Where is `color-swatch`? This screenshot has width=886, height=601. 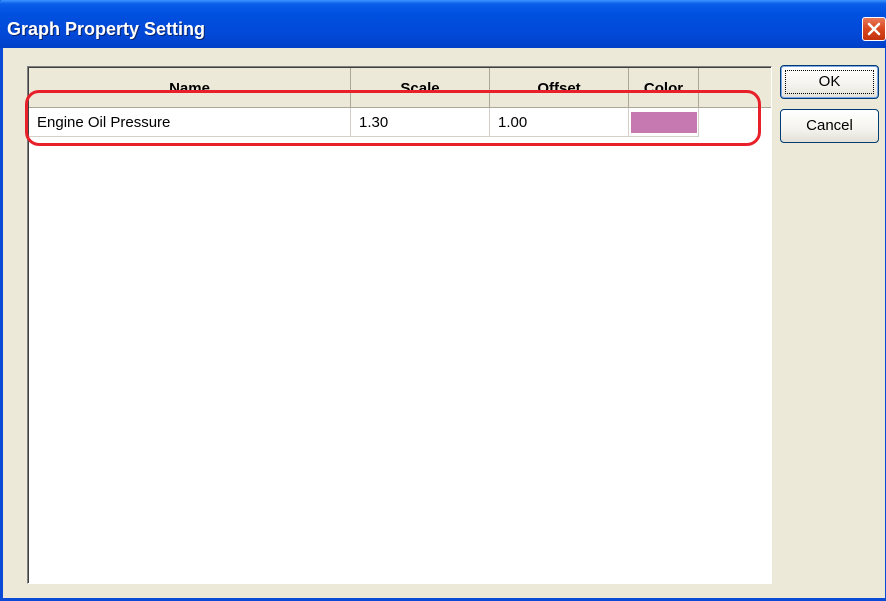
color-swatch is located at coordinates (664, 122).